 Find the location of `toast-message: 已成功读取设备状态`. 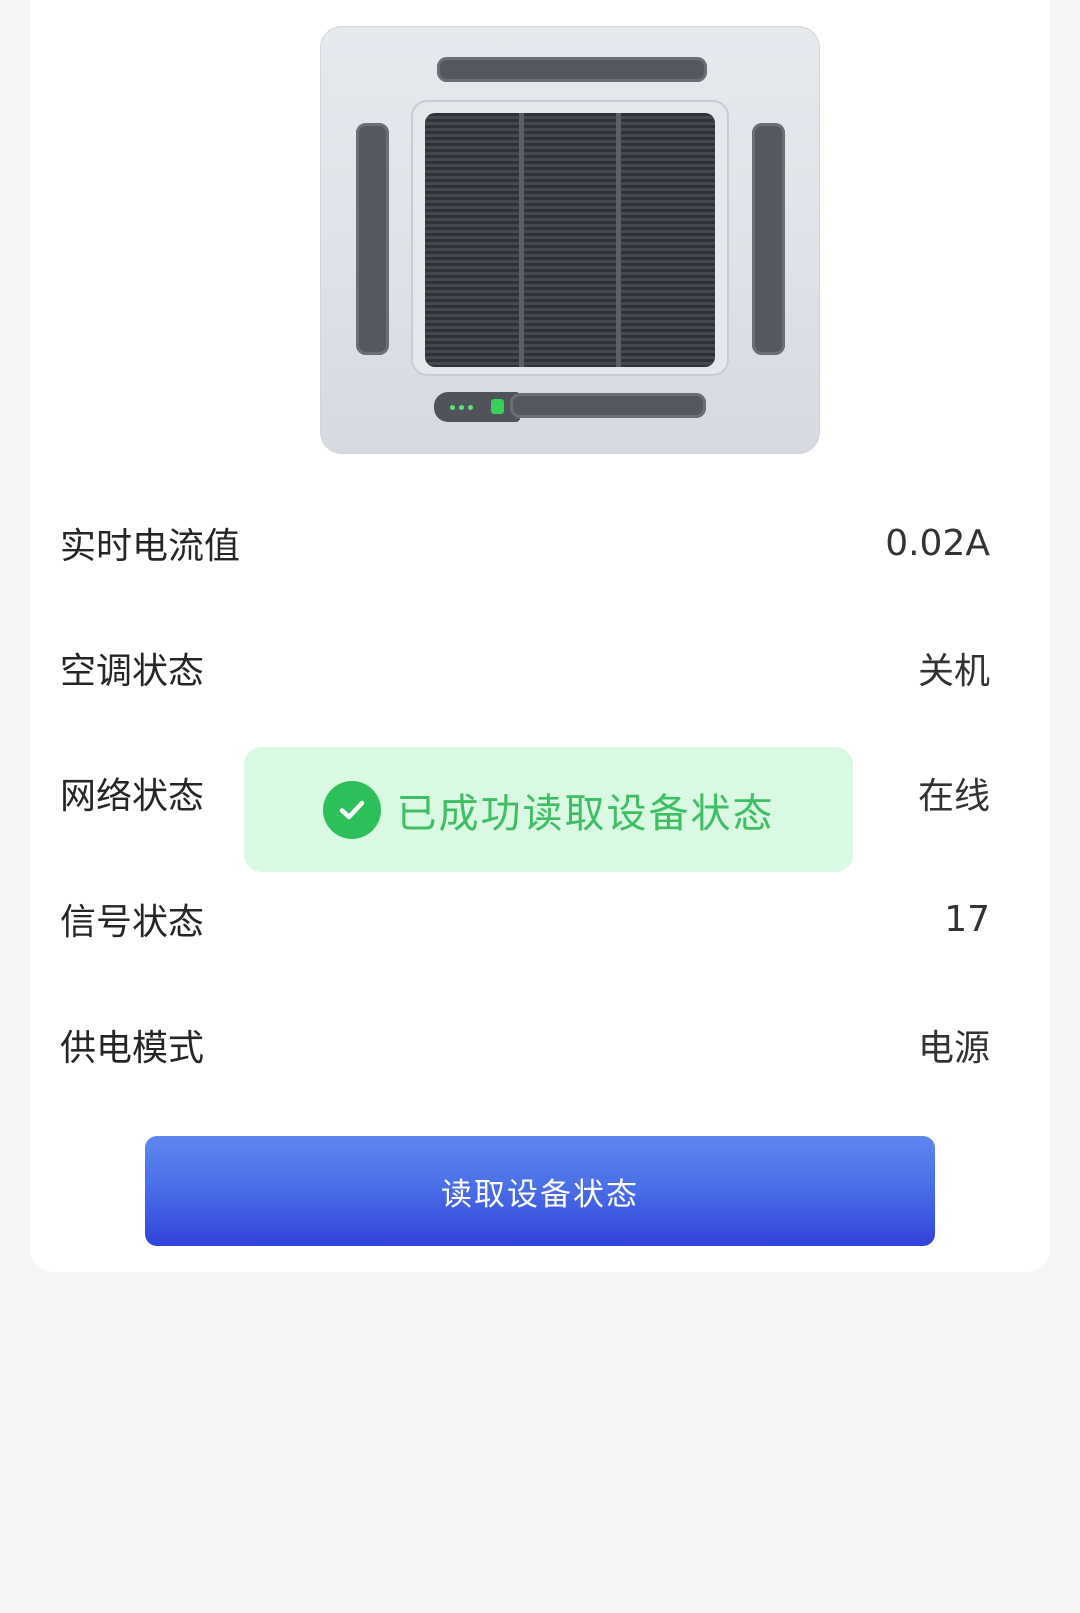

toast-message: 已成功读取设备状态 is located at coordinates (585, 813).